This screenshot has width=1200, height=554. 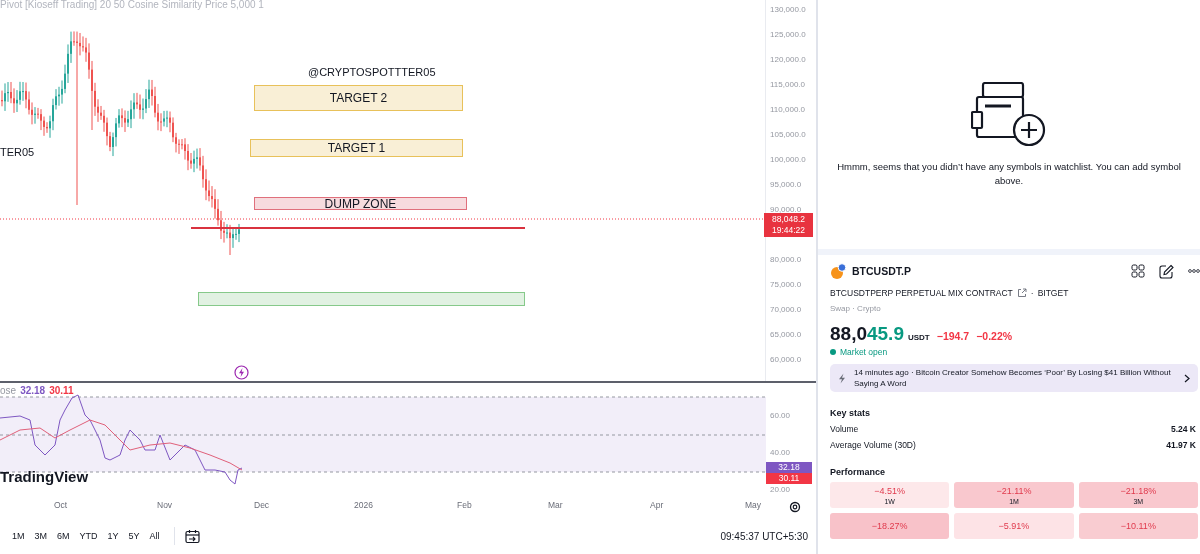 What do you see at coordinates (113, 536) in the screenshot?
I see `range-button: 1Y` at bounding box center [113, 536].